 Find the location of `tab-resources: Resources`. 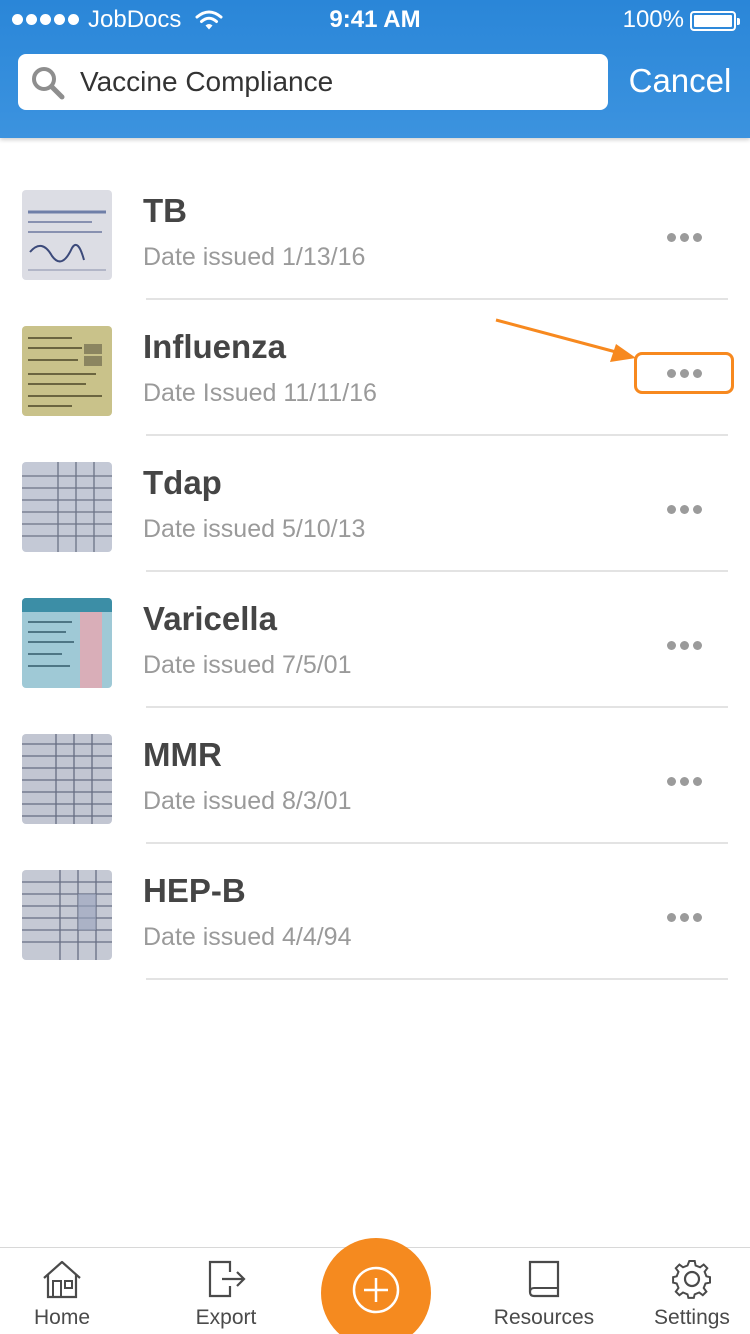

tab-resources: Resources is located at coordinates (544, 1291).